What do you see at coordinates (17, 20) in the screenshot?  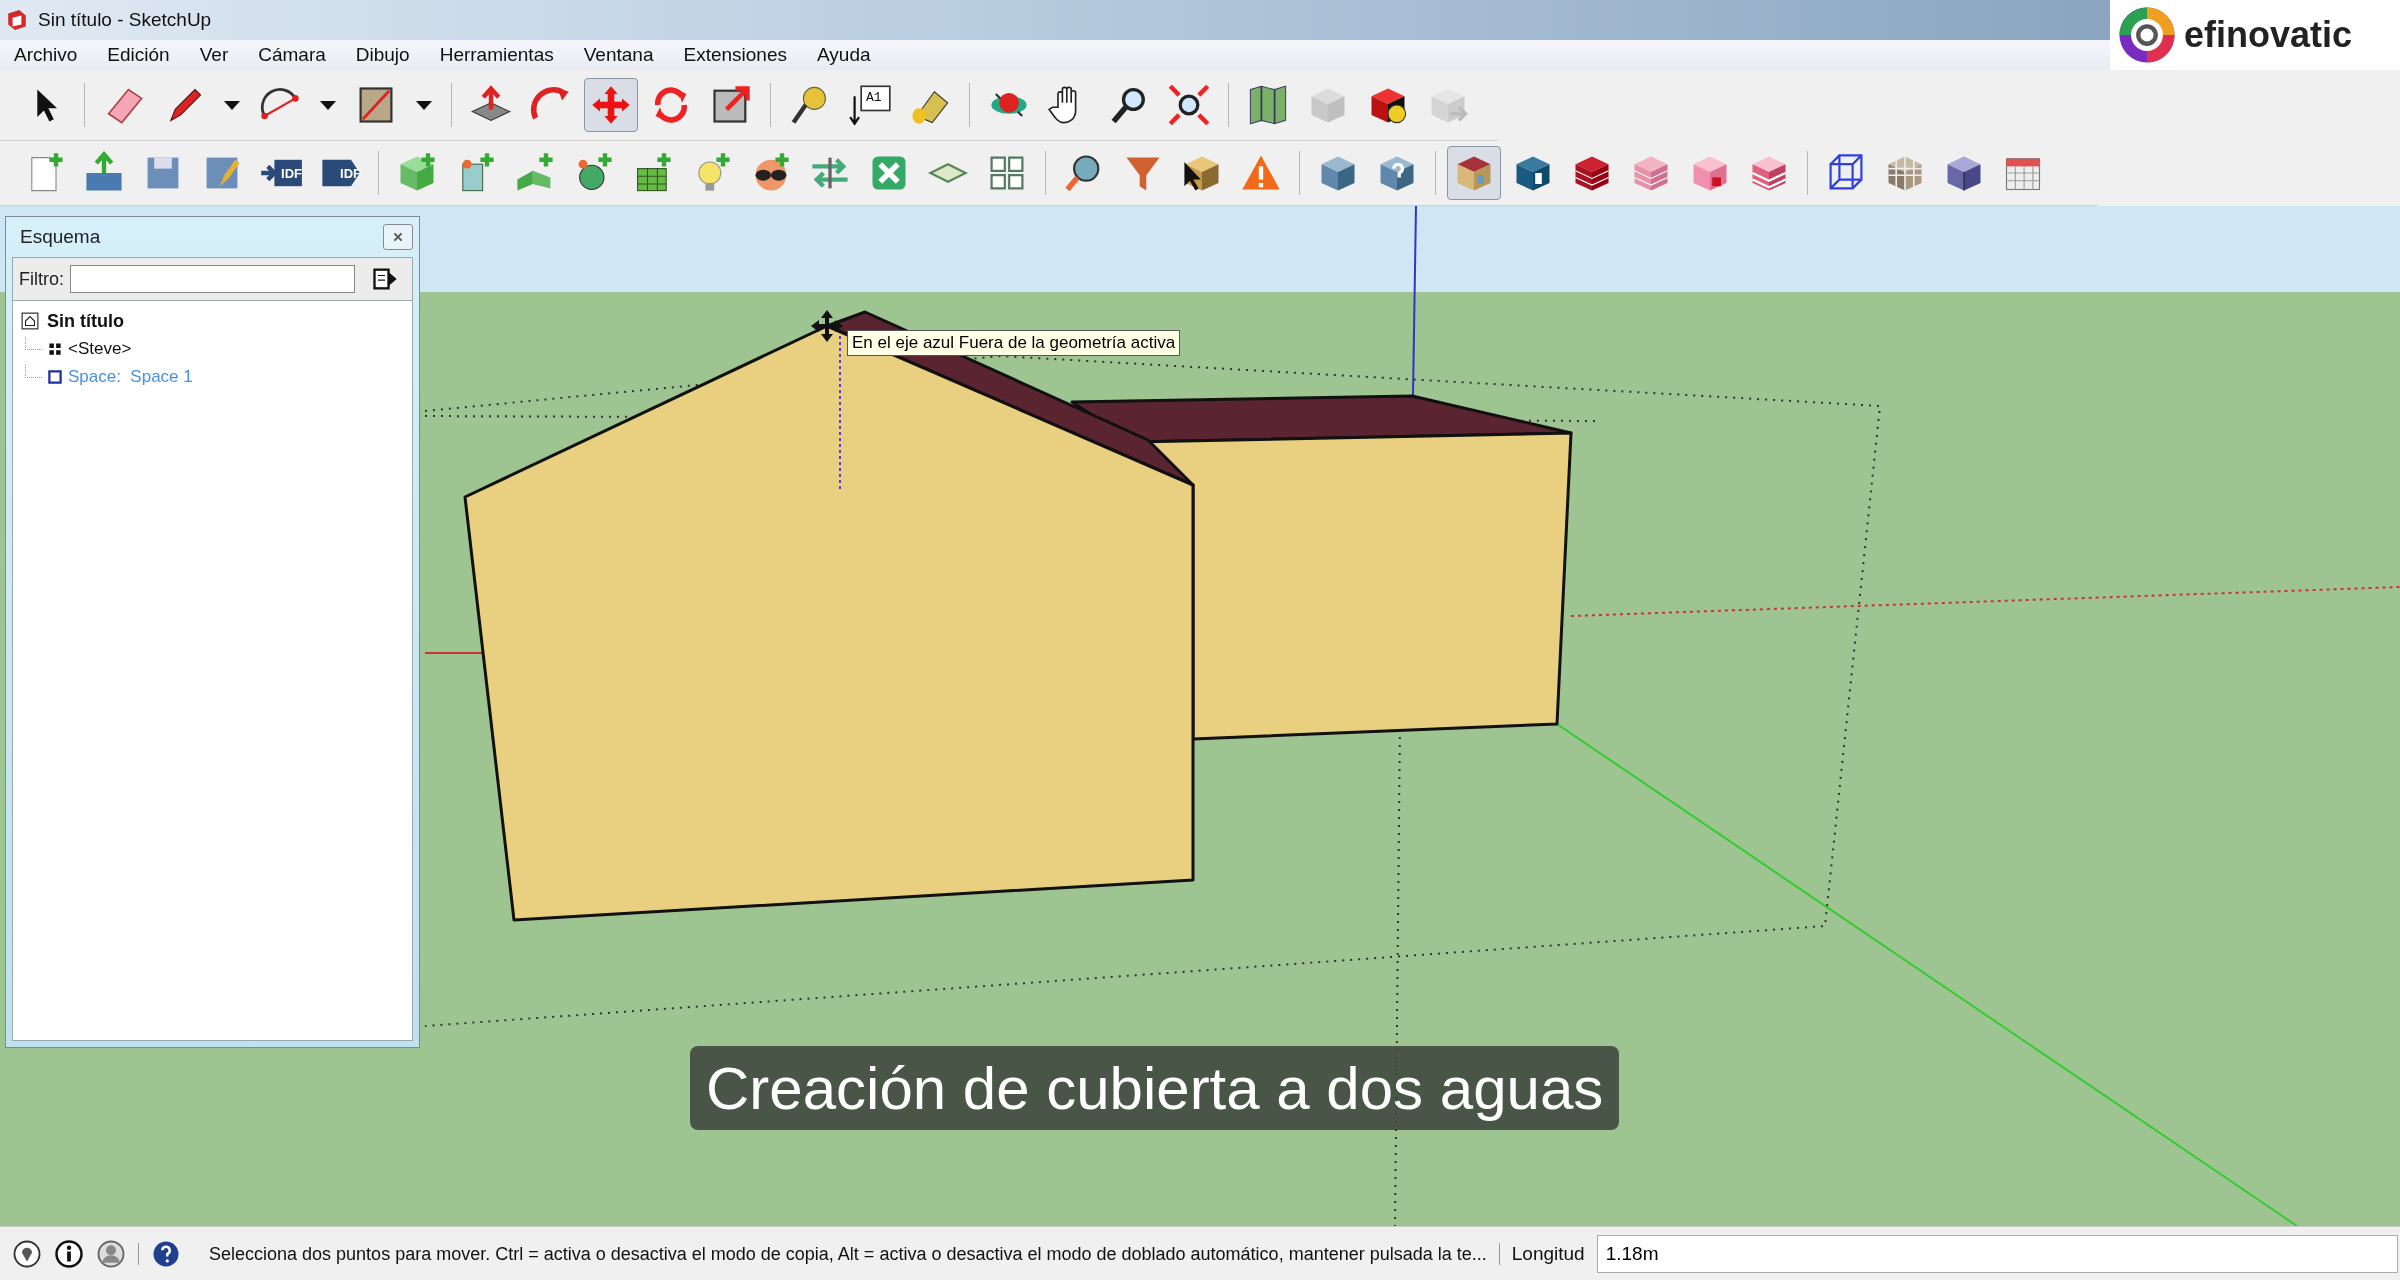 I see `app-icon` at bounding box center [17, 20].